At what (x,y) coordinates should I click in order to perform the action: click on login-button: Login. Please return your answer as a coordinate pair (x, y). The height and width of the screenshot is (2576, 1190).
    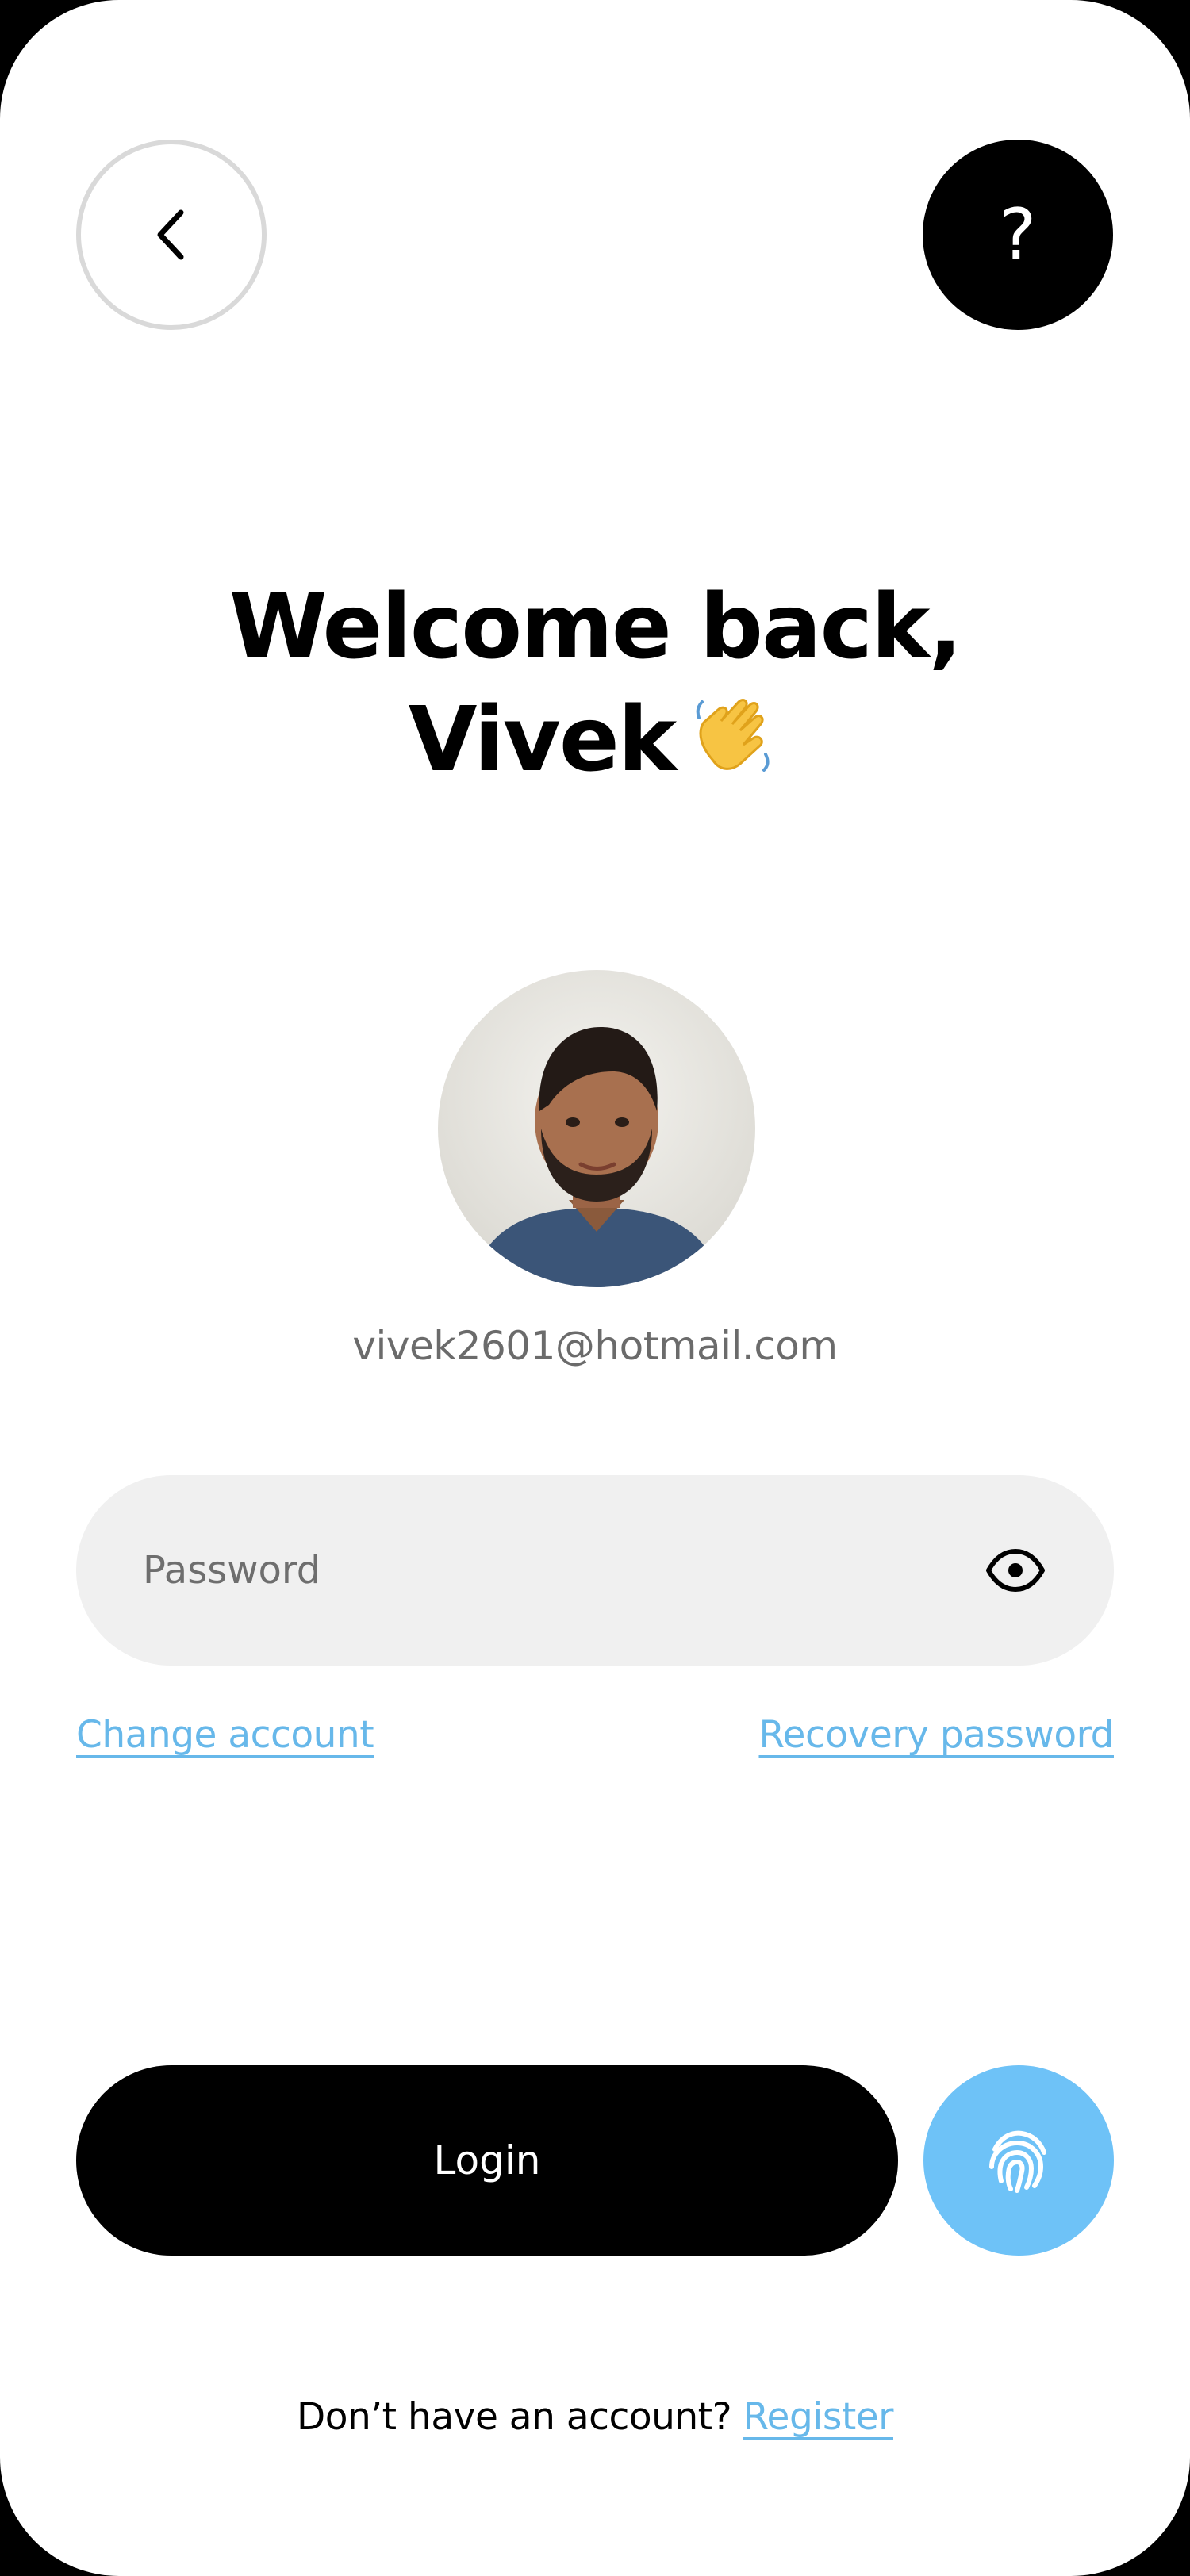
    Looking at the image, I should click on (487, 2160).